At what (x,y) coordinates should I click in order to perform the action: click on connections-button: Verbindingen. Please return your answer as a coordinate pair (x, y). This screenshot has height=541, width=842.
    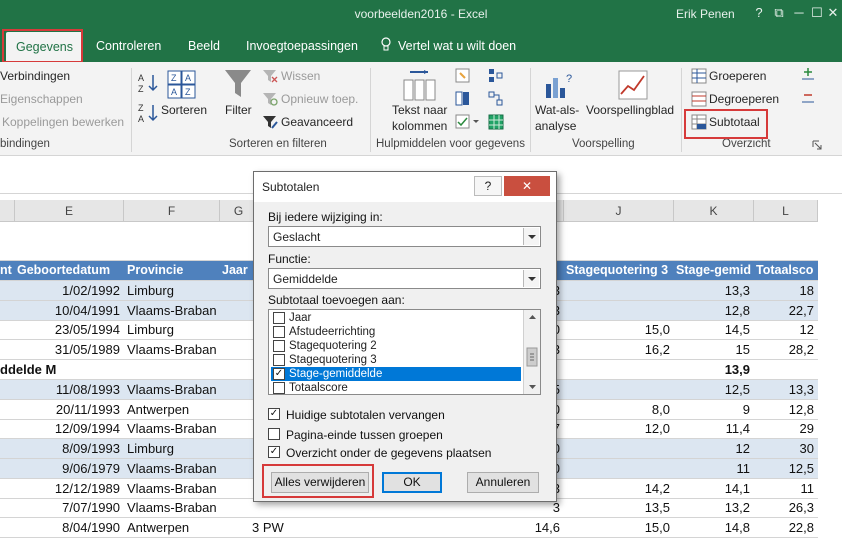
    Looking at the image, I should click on (35, 76).